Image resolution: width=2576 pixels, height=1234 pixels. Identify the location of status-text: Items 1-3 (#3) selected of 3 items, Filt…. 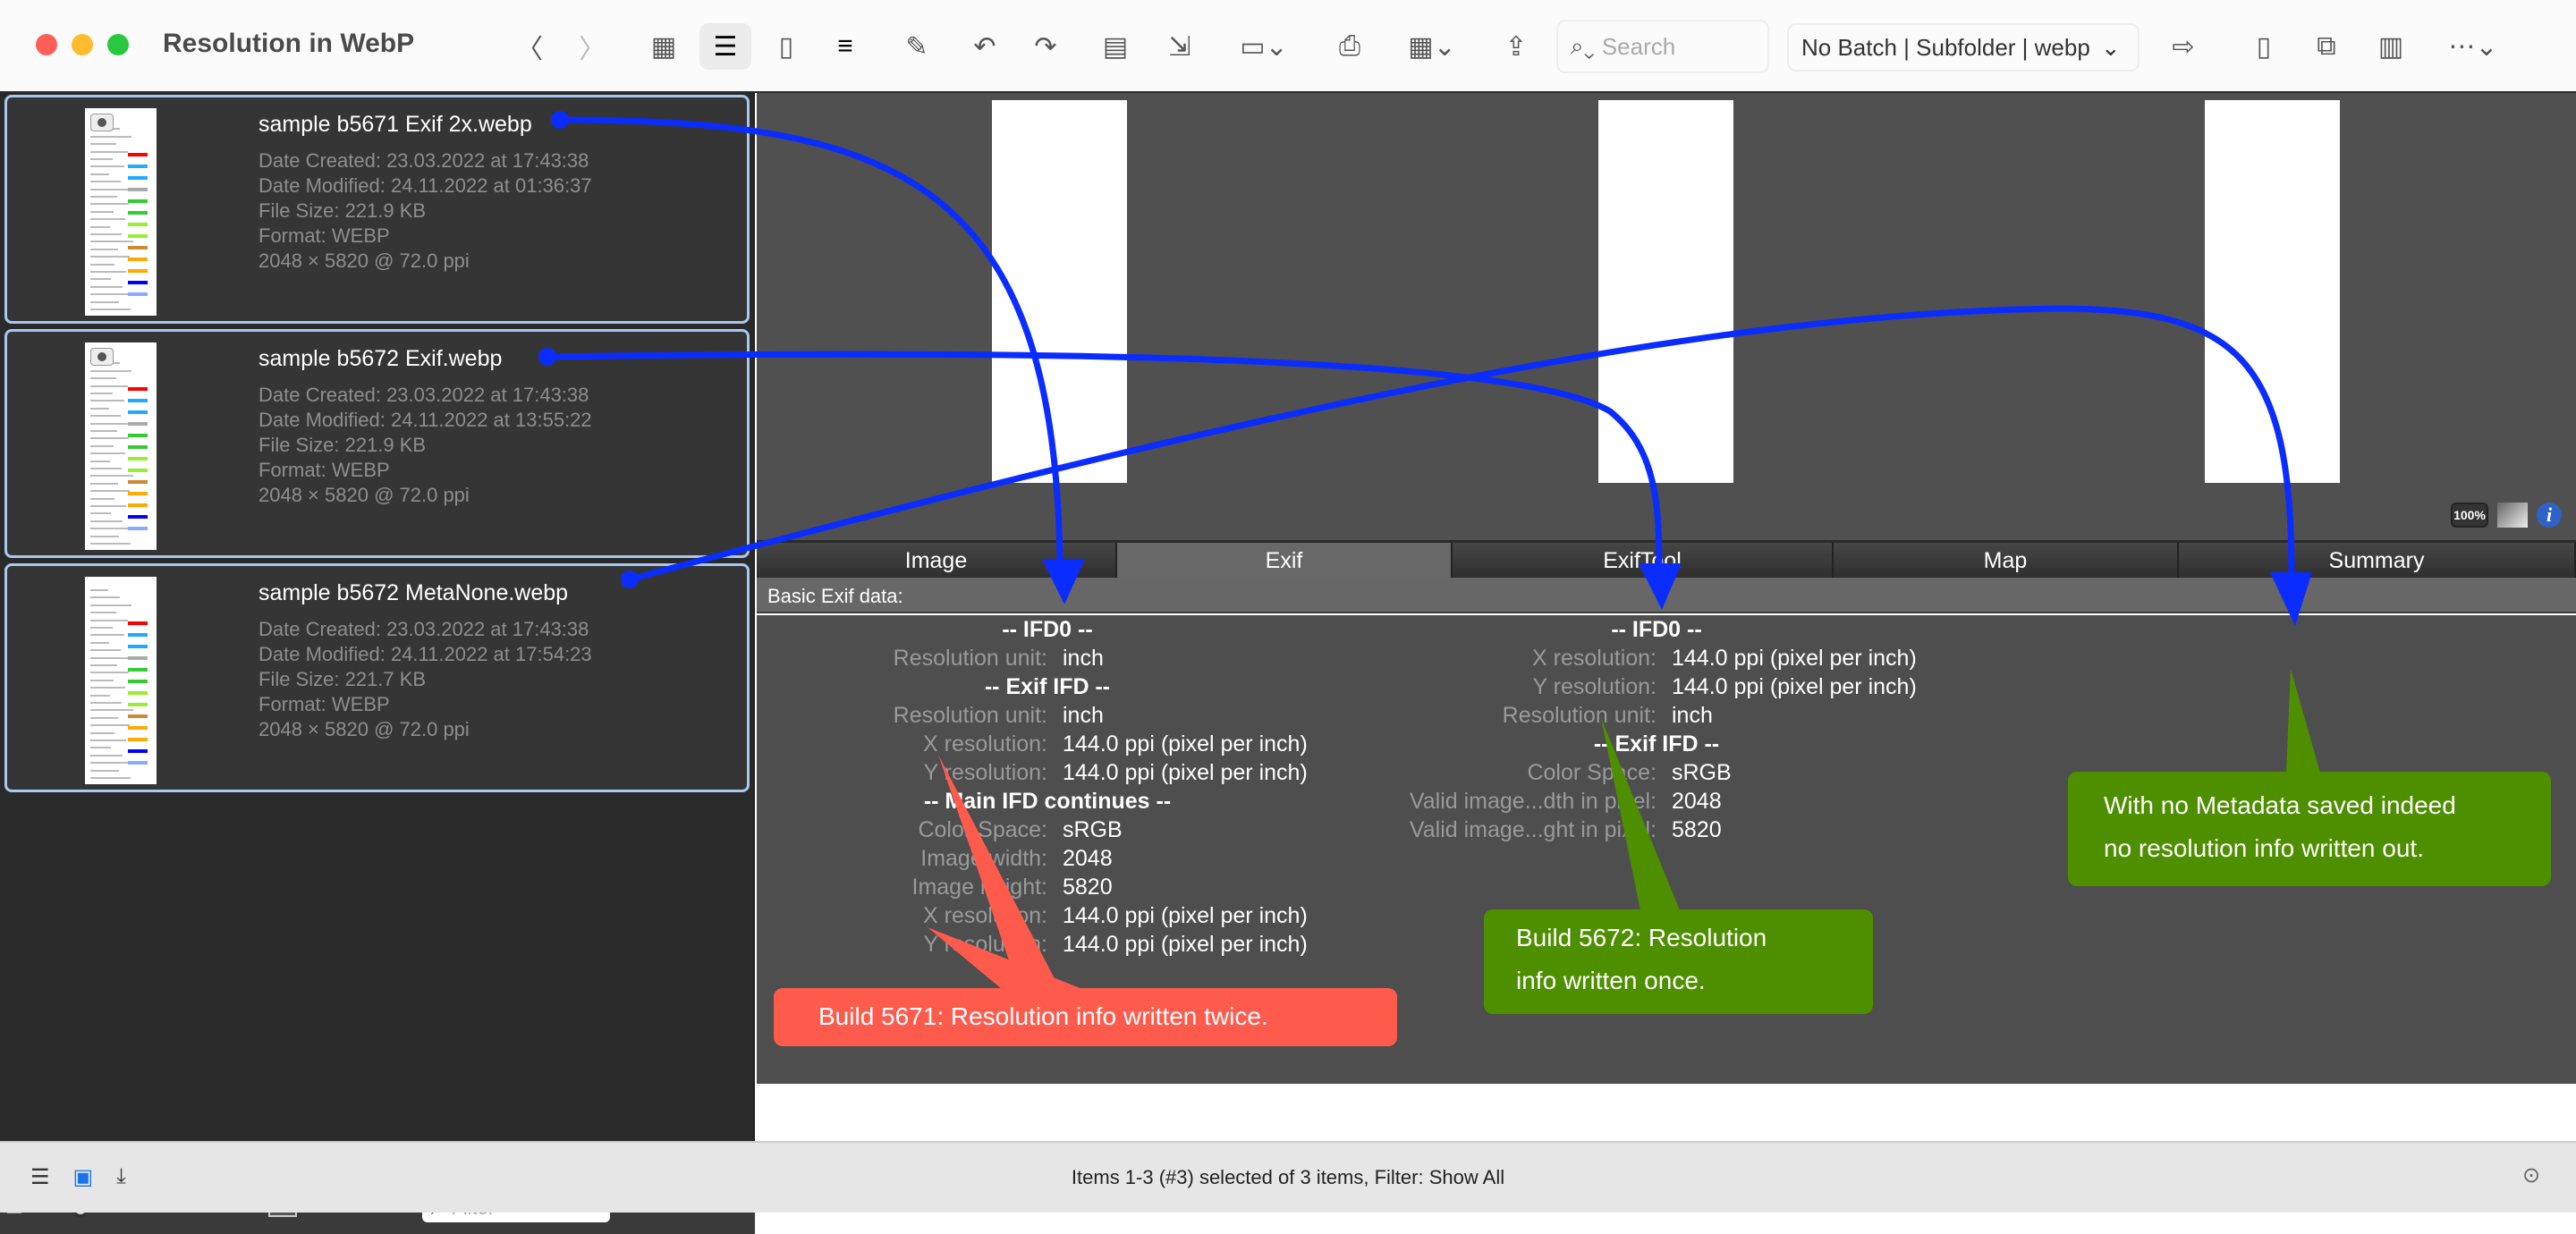
(1288, 1177).